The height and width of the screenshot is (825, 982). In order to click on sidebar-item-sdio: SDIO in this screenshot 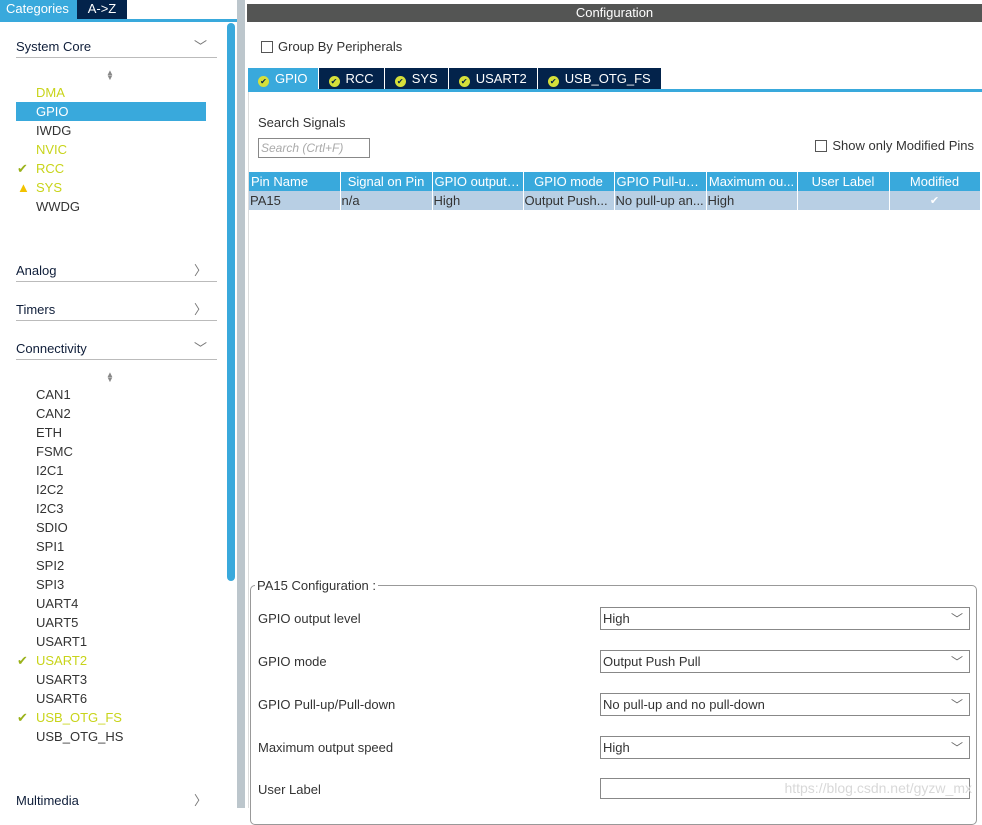, I will do `click(111, 527)`.